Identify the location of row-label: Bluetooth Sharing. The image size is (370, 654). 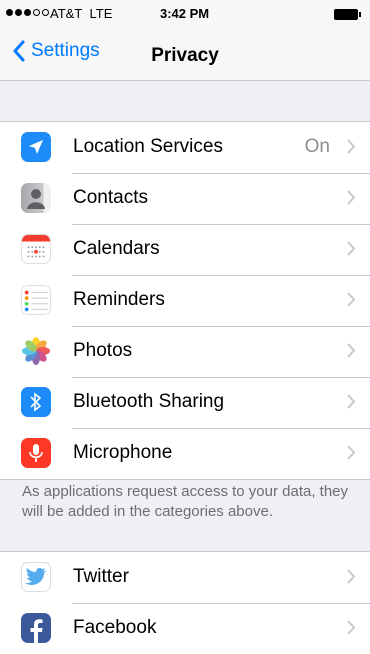
(149, 401).